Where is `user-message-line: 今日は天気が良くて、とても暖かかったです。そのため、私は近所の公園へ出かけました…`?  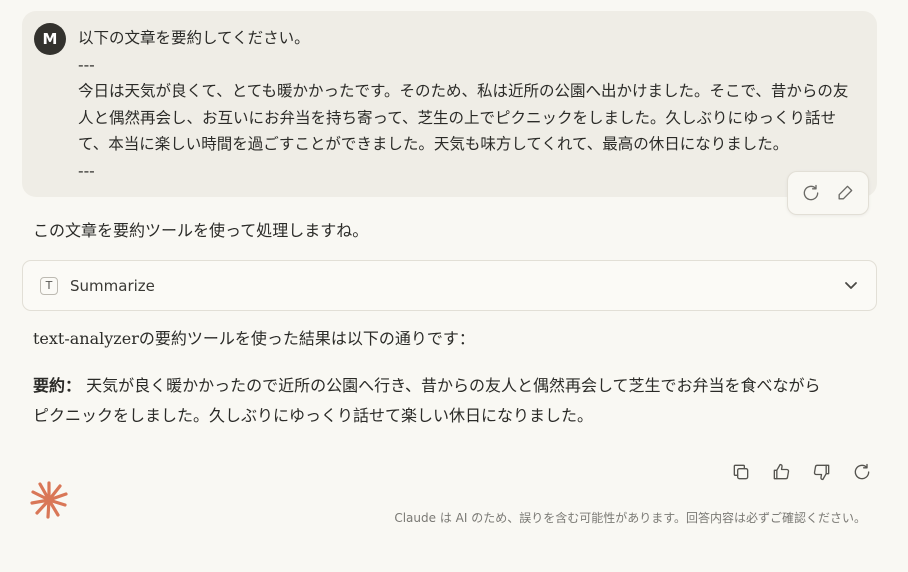 user-message-line: 今日は天気が良くて、とても暖かかったです。そのため、私は近所の公園へ出かけました… is located at coordinates (463, 117).